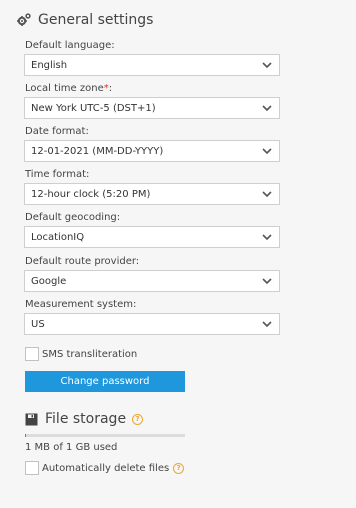  I want to click on auto-delete-label: Automatically delete files, so click(106, 468).